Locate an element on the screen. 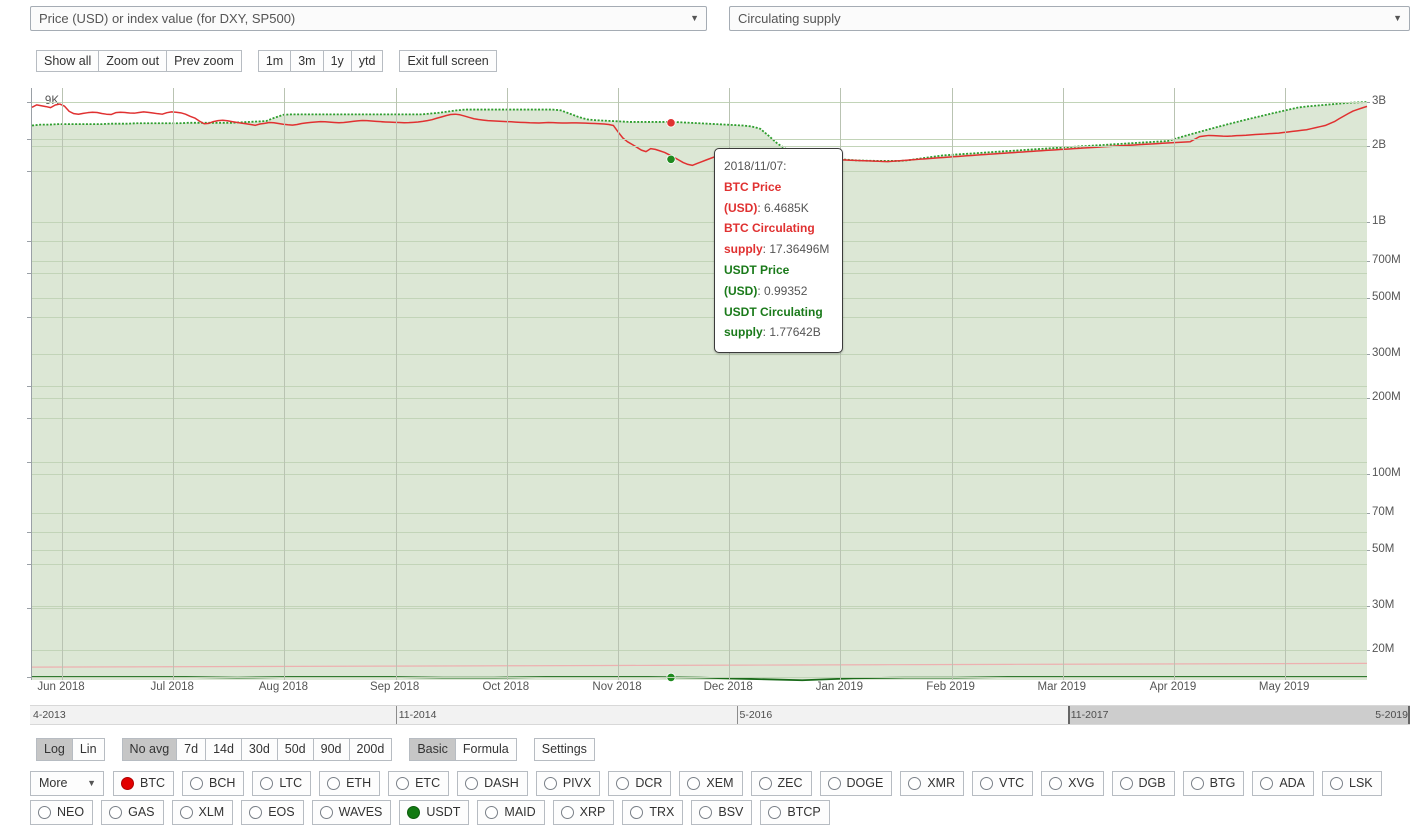 This screenshot has height=829, width=1412. coin-toggle-eth: ETH is located at coordinates (350, 783).